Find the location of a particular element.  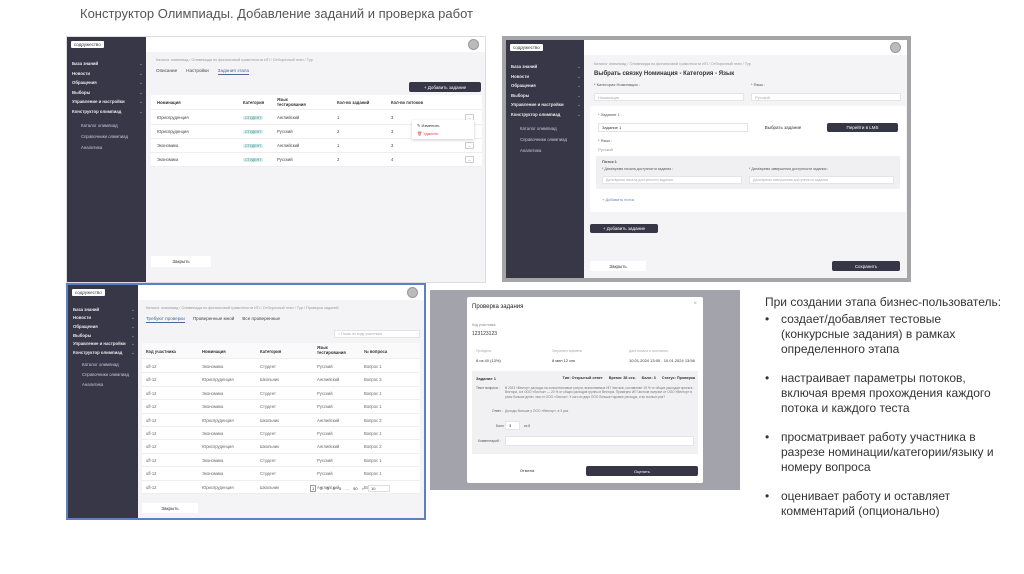

page-button: 4 is located at coordinates (334, 488).